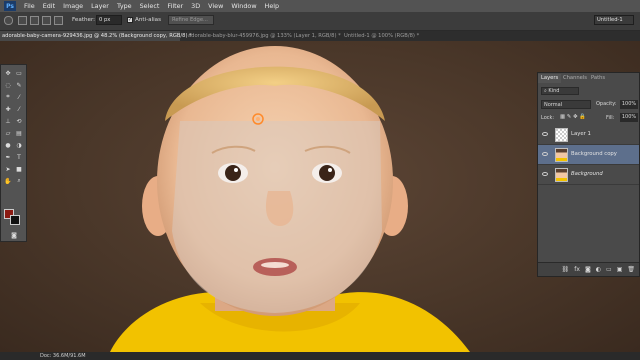 The width and height of the screenshot is (640, 360). What do you see at coordinates (8, 121) in the screenshot?
I see `clone-stamp-icon: ⊥` at bounding box center [8, 121].